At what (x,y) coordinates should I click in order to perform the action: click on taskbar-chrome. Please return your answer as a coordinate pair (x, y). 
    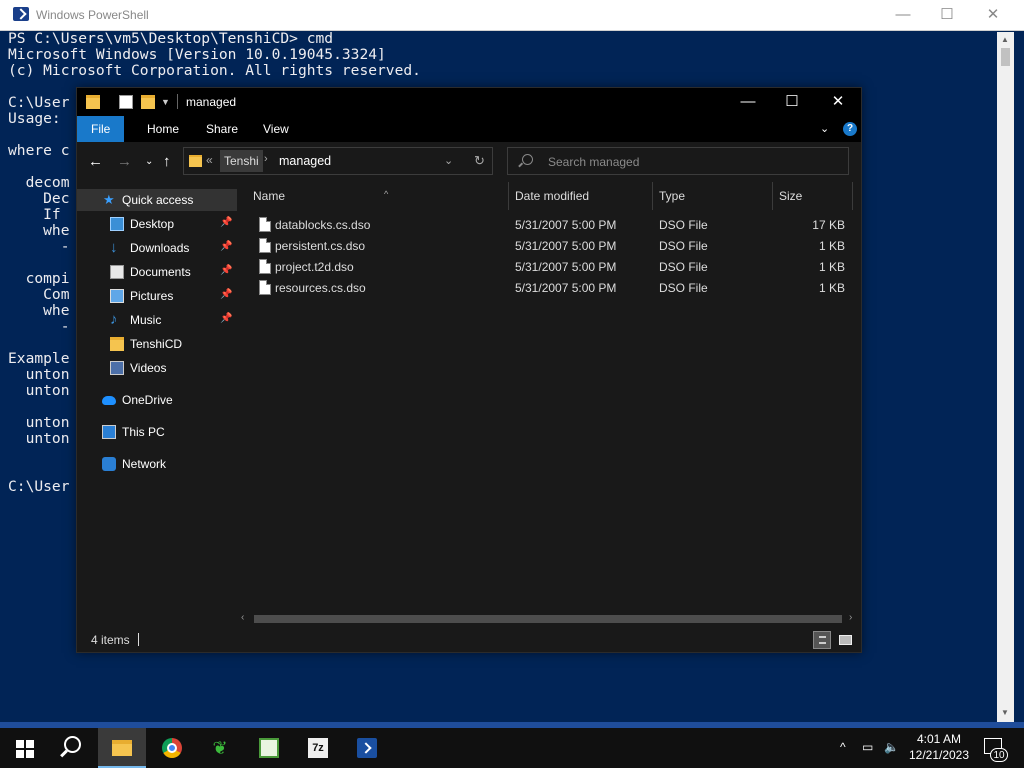
    Looking at the image, I should click on (172, 748).